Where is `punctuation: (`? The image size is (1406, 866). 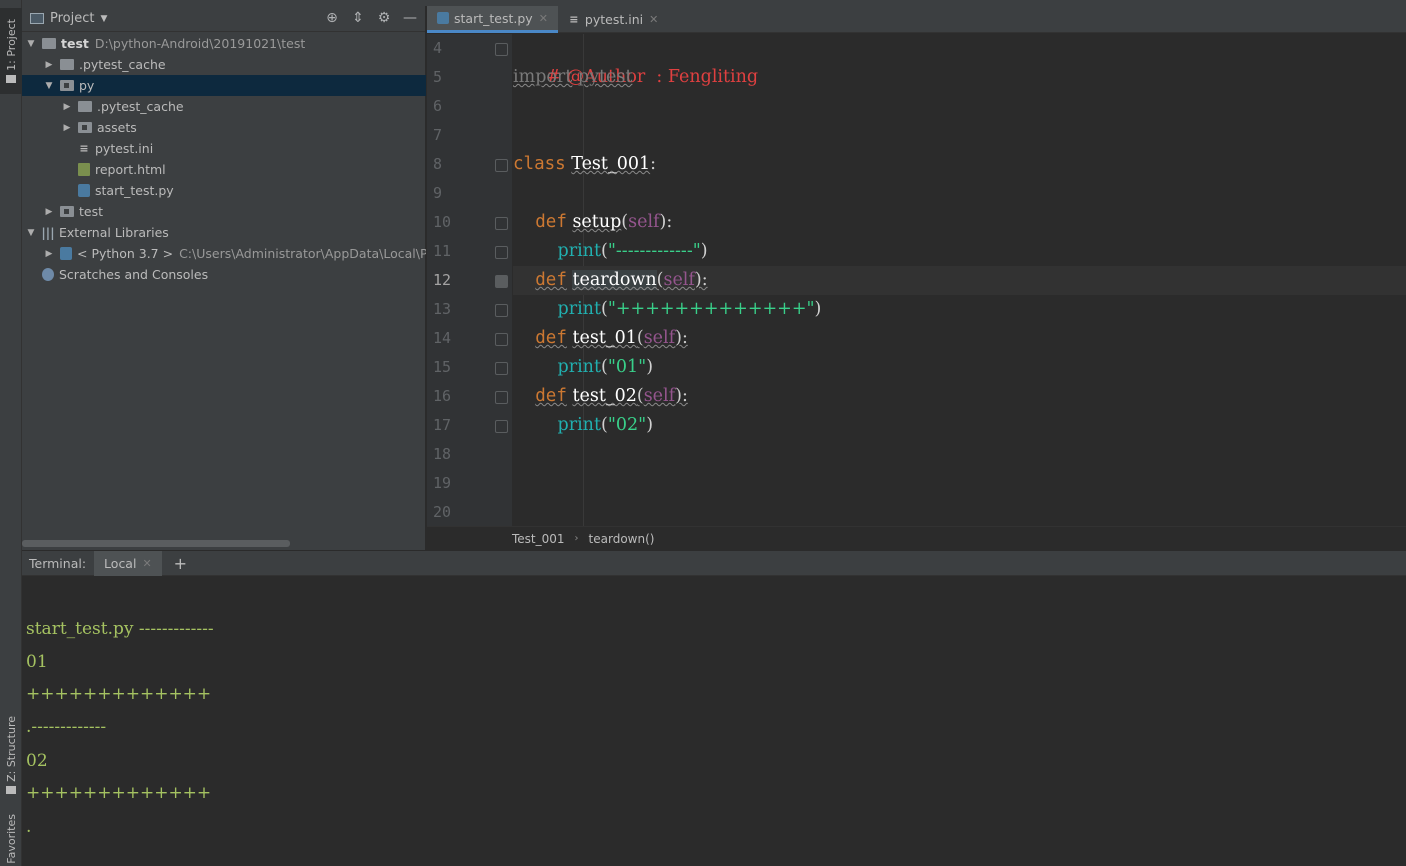 punctuation: ( is located at coordinates (604, 367).